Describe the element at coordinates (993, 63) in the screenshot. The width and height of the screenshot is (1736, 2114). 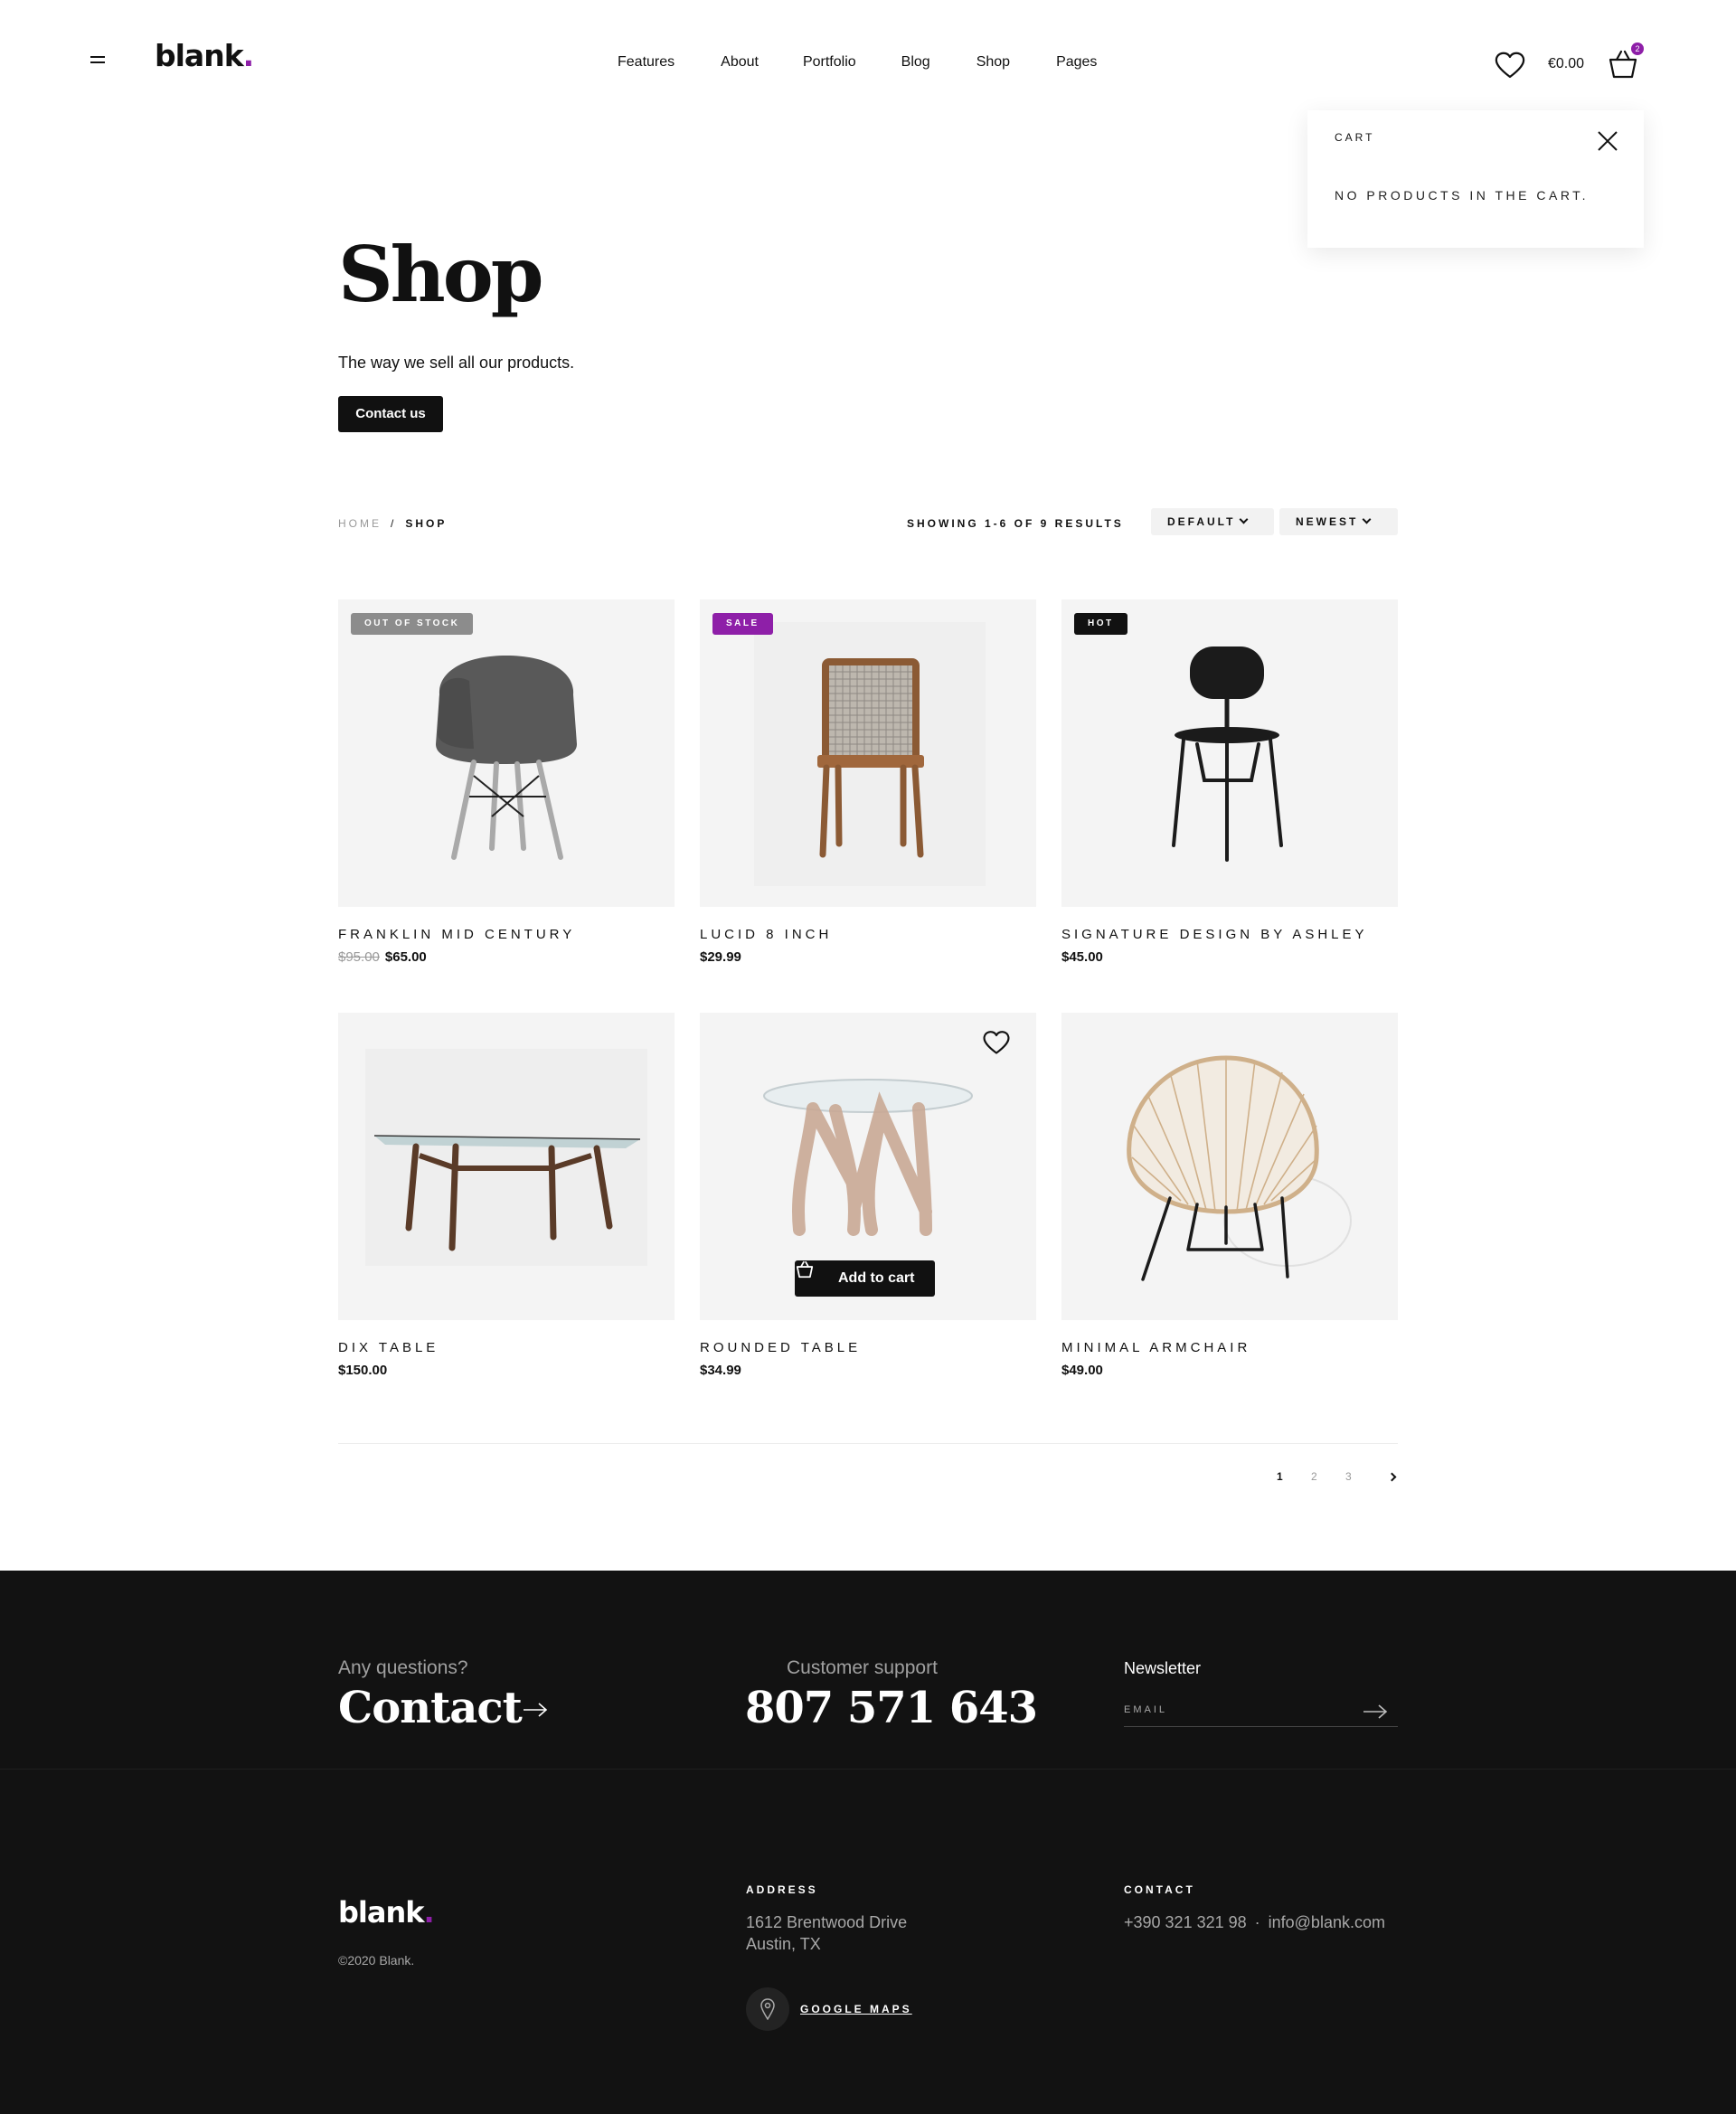
I see `nav-item-shop: Shop` at that location.